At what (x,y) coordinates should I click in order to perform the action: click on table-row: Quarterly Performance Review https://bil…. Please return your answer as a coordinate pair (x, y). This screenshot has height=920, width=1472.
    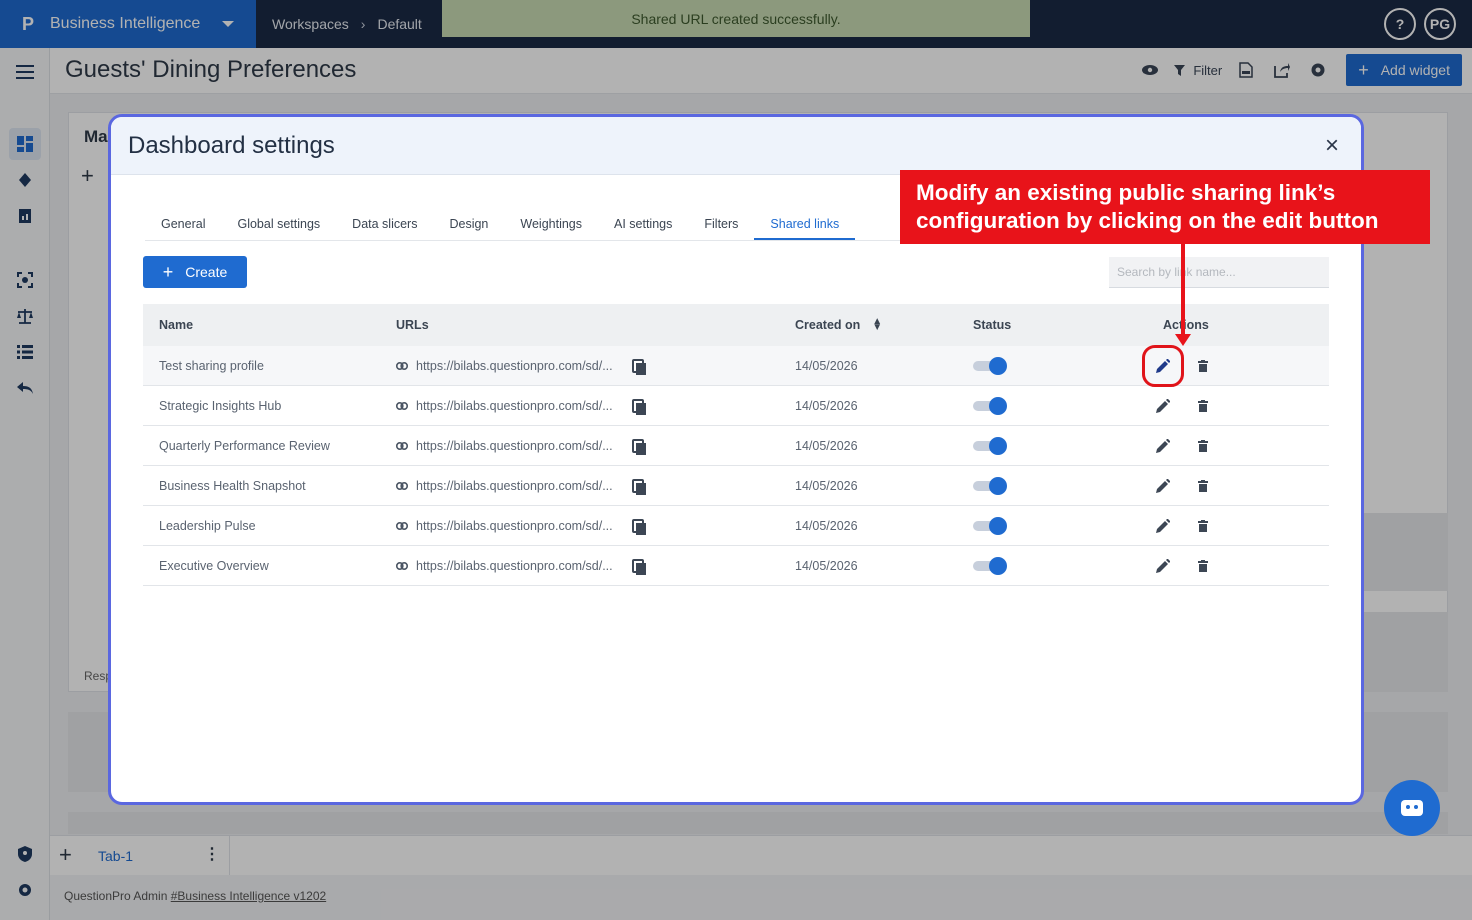
    Looking at the image, I should click on (736, 446).